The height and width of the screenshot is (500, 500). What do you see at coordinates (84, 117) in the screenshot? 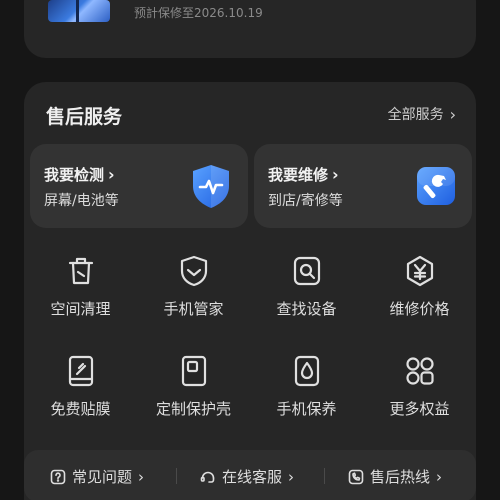
I see `section-title: 售后服务` at bounding box center [84, 117].